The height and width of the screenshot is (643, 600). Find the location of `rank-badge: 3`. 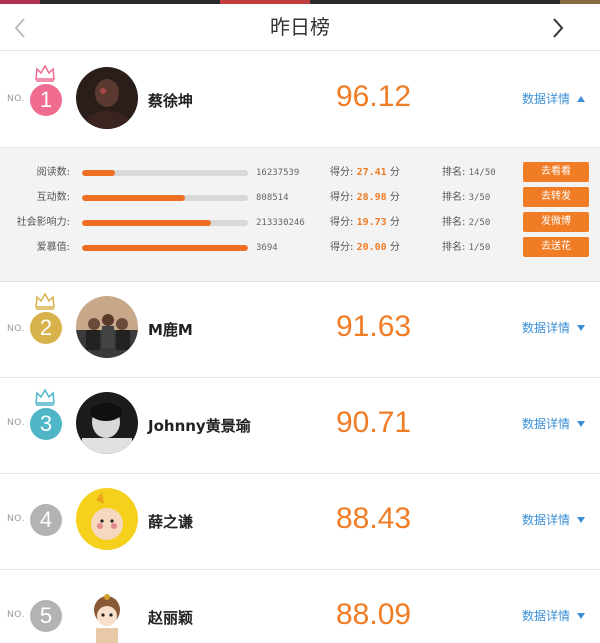

rank-badge: 3 is located at coordinates (46, 424).